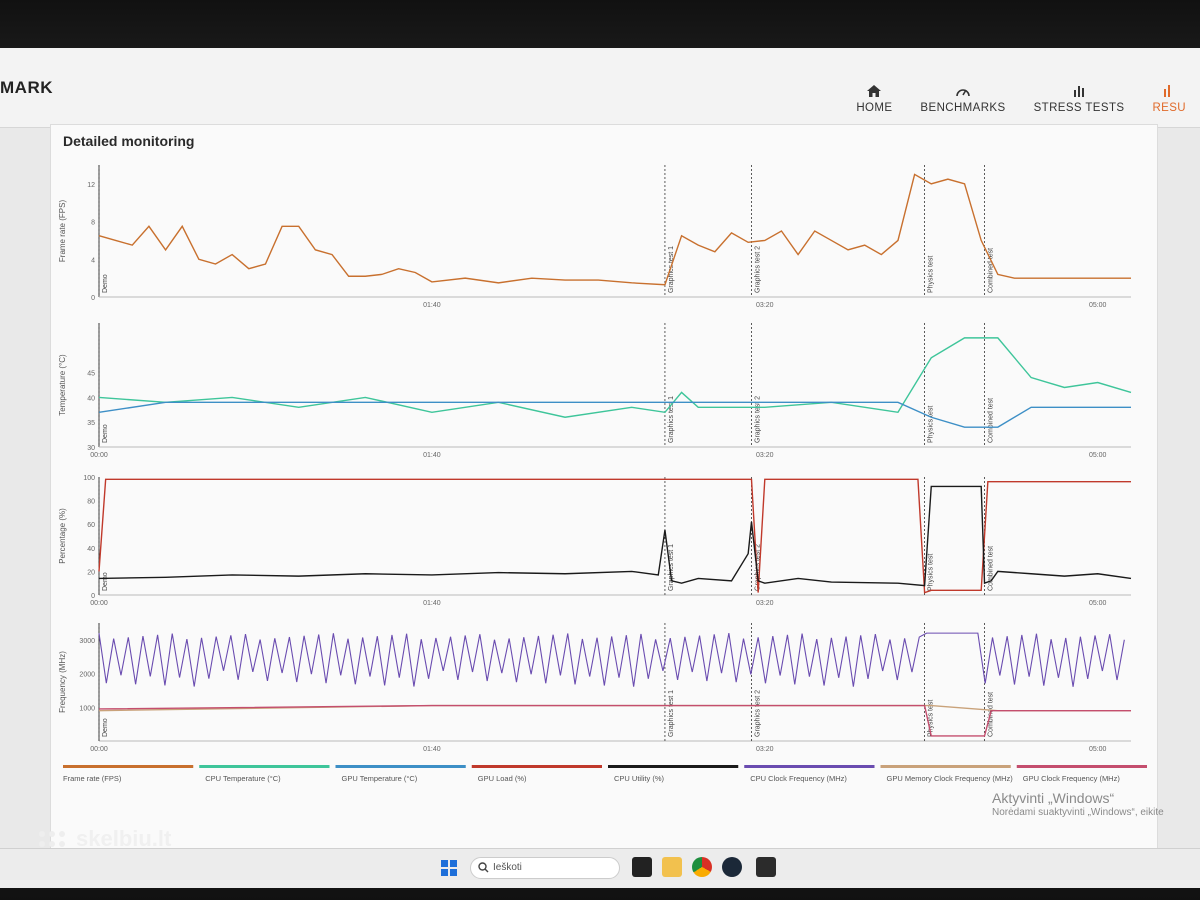 The height and width of the screenshot is (900, 1200). I want to click on top-nav: HOME BENCHMARKS STRESS TESTS RESU, so click(1021, 99).